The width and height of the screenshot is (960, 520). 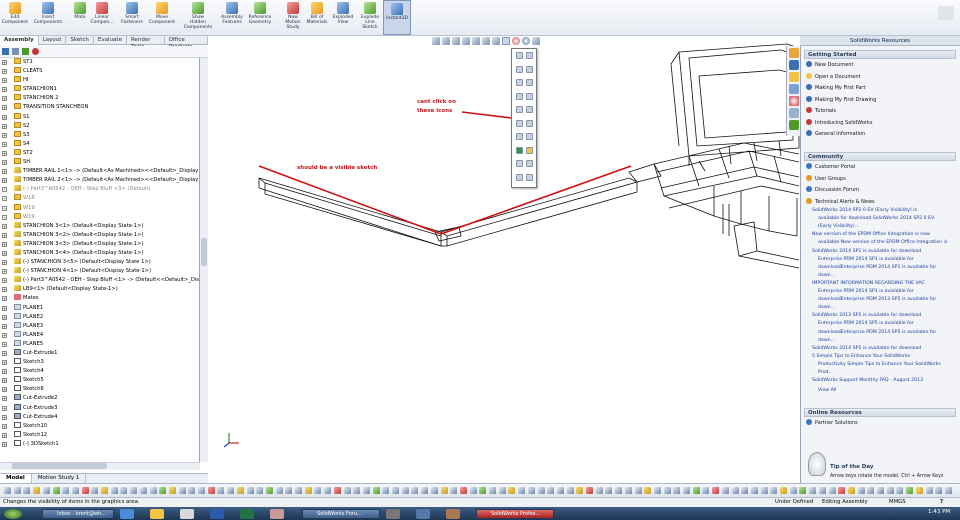 I want to click on ribbon-button-1: Insert Components, so click(x=48, y=17).